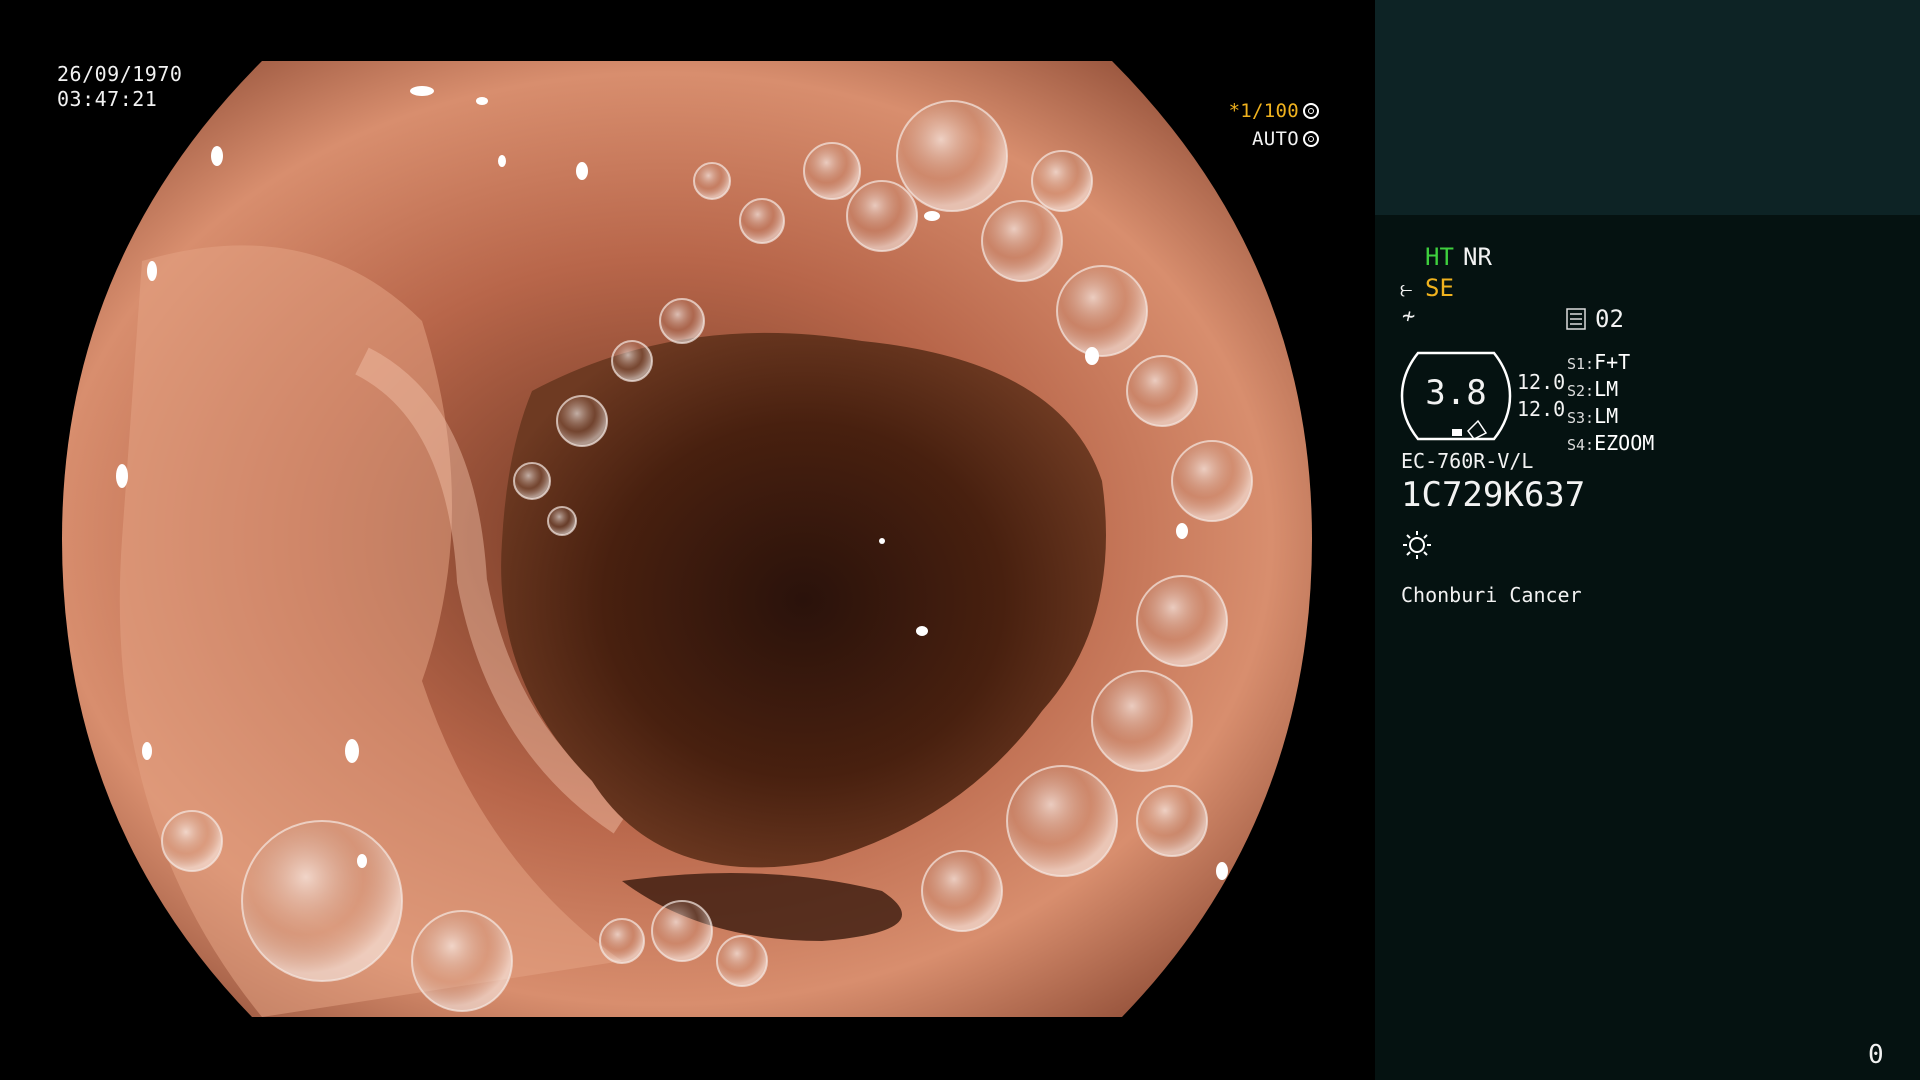  What do you see at coordinates (1439, 288) in the screenshot?
I see `se-label: SE` at bounding box center [1439, 288].